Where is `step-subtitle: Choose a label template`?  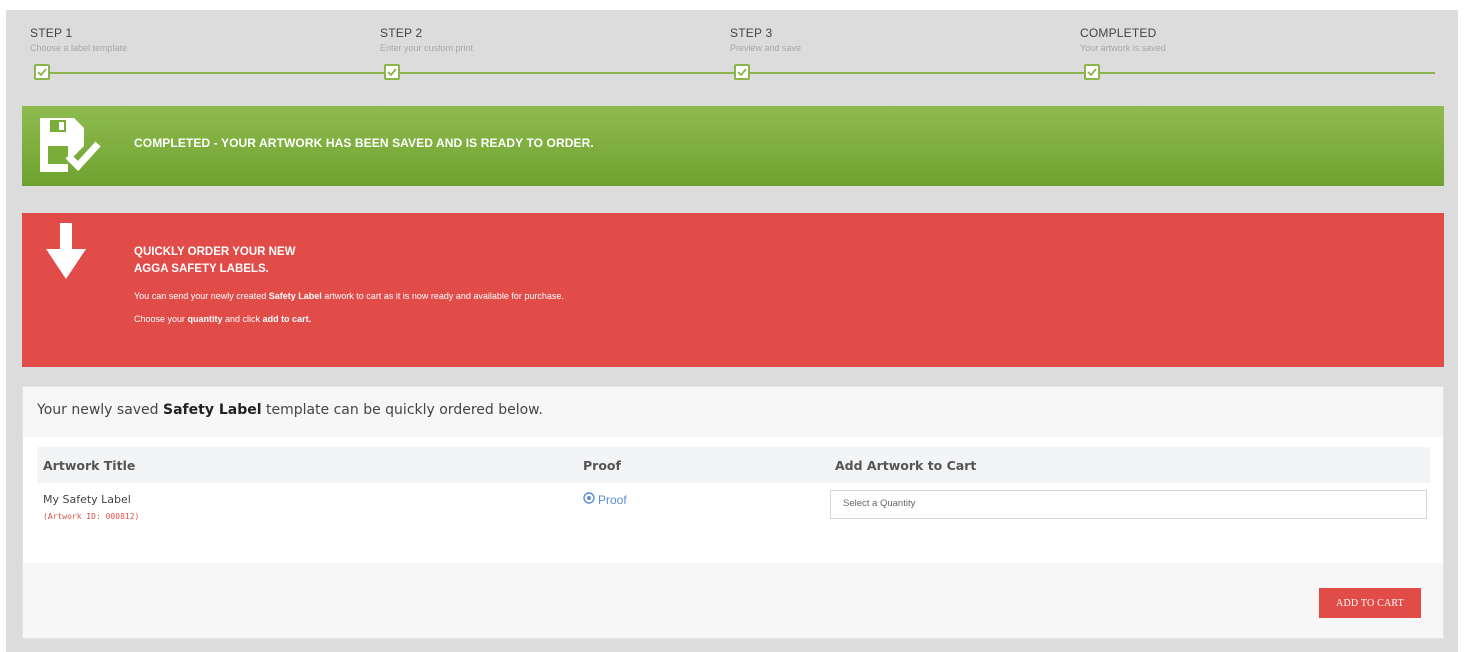
step-subtitle: Choose a label template is located at coordinates (79, 48).